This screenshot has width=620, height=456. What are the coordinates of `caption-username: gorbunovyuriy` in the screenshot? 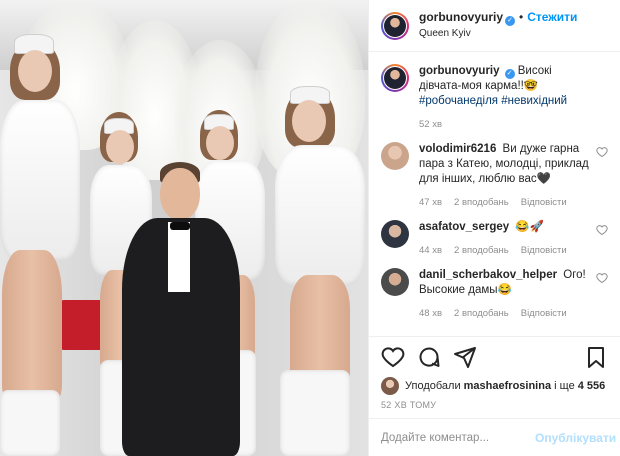 It's located at (459, 71).